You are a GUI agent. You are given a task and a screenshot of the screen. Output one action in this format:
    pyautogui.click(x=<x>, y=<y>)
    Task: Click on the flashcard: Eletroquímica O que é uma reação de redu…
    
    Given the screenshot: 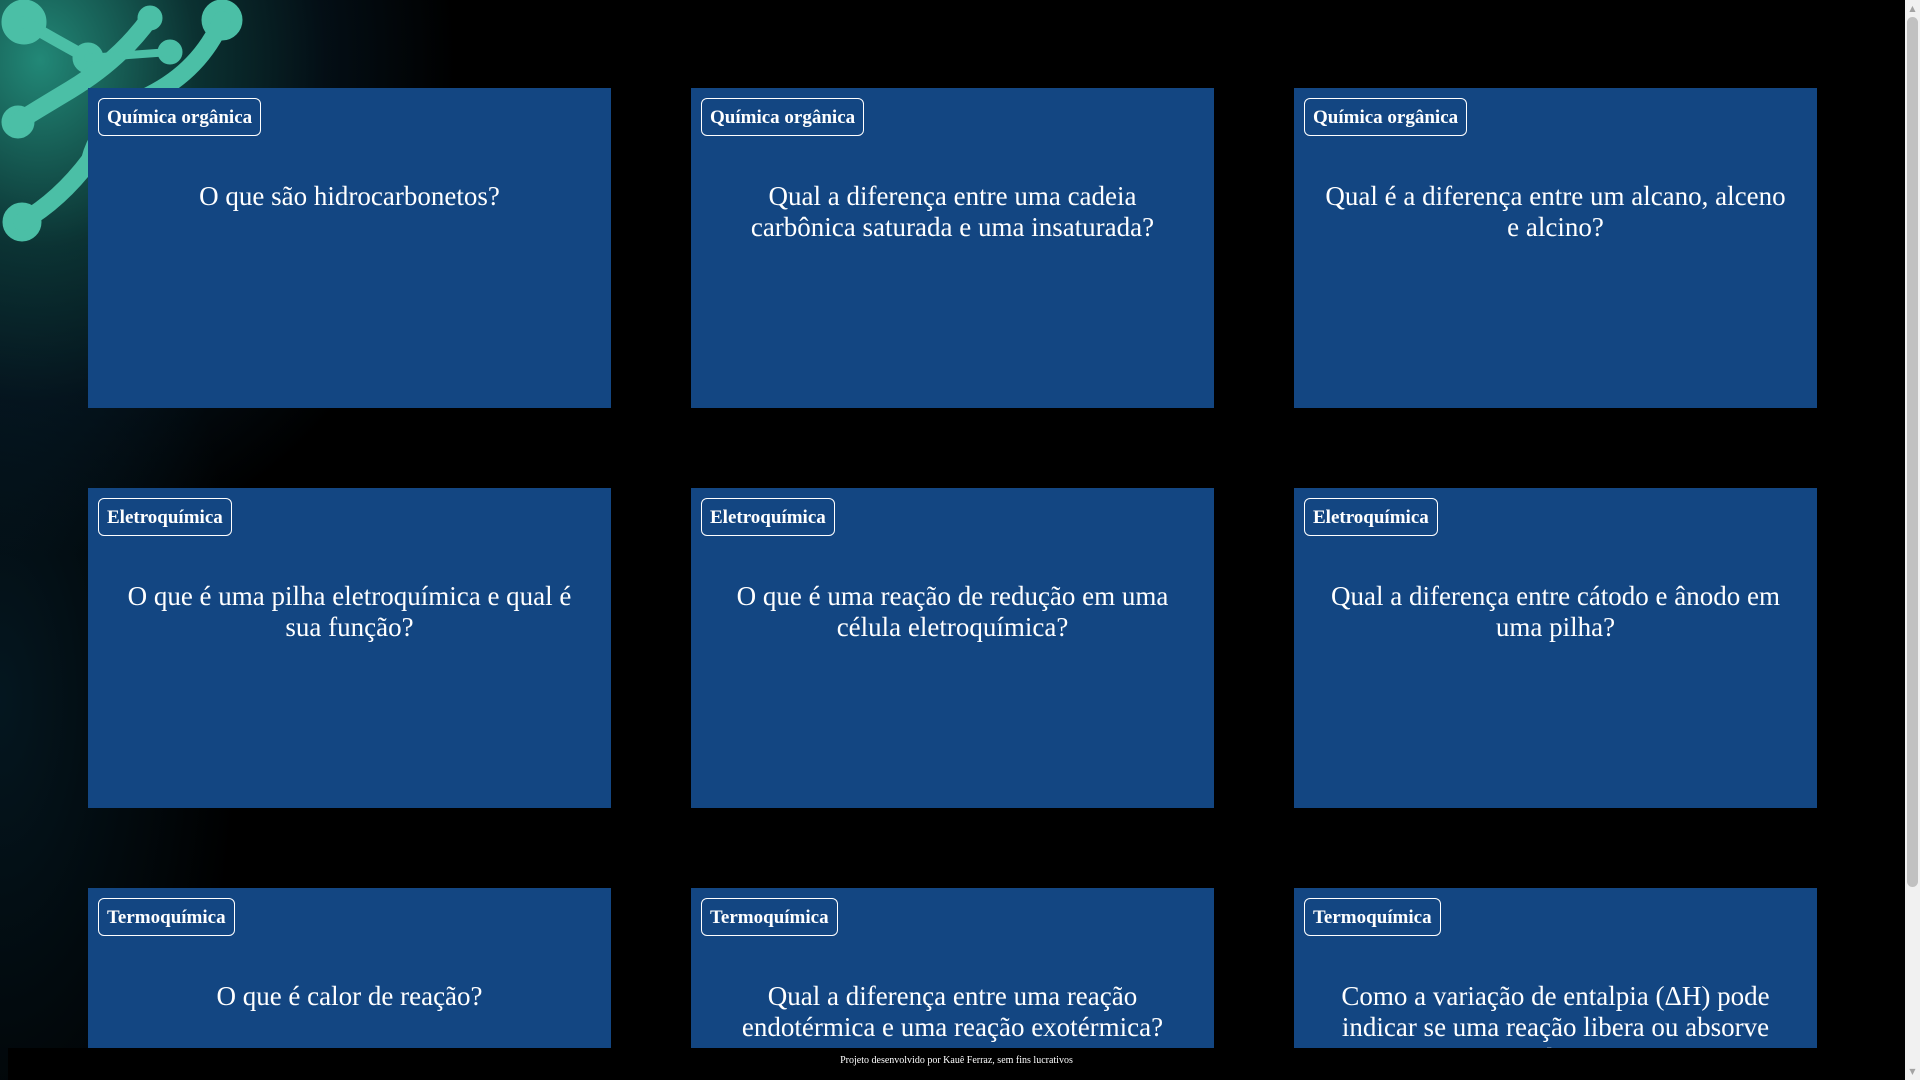 What is the action you would take?
    pyautogui.click(x=952, y=648)
    